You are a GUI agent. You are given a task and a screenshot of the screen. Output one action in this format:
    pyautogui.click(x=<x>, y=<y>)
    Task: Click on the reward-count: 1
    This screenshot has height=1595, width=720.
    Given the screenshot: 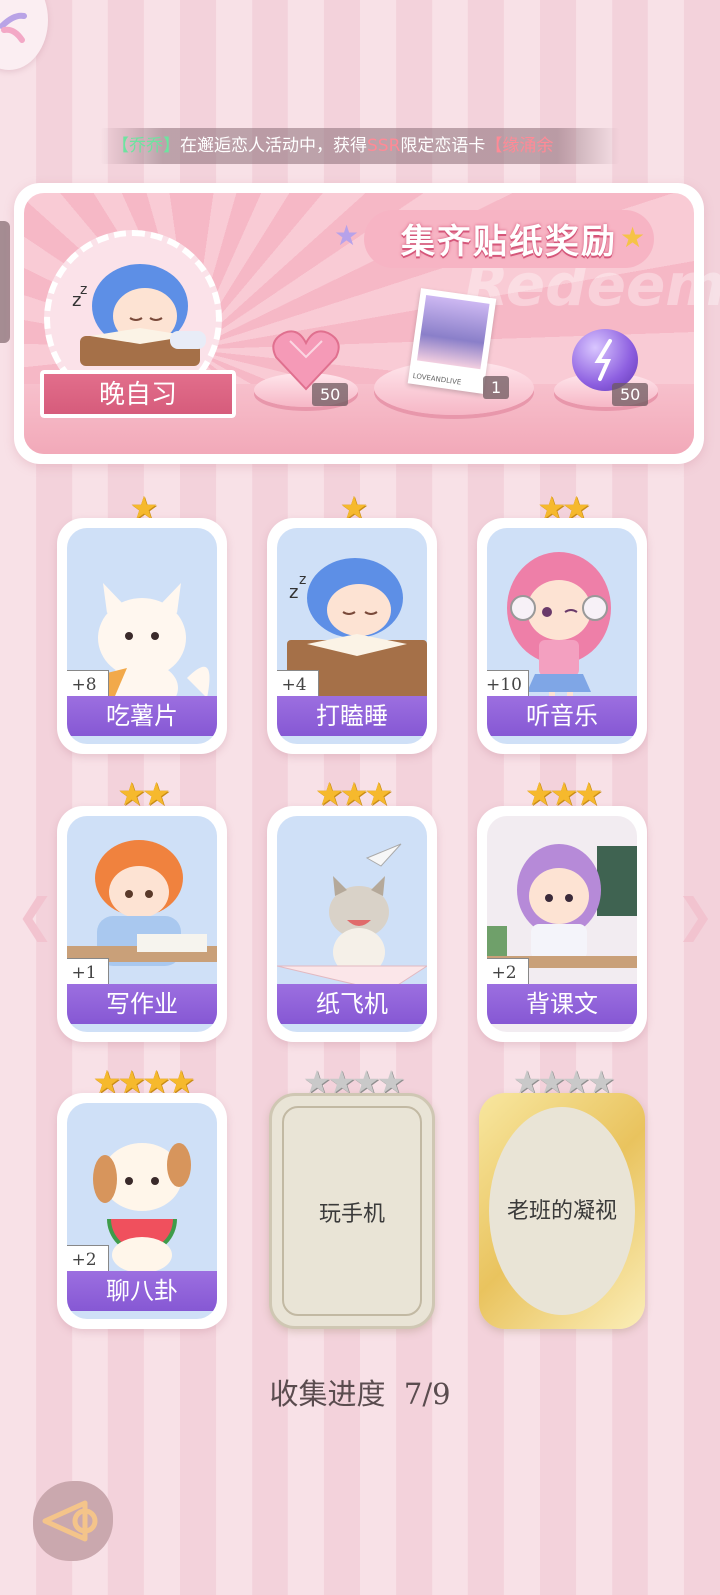 What is the action you would take?
    pyautogui.click(x=496, y=387)
    